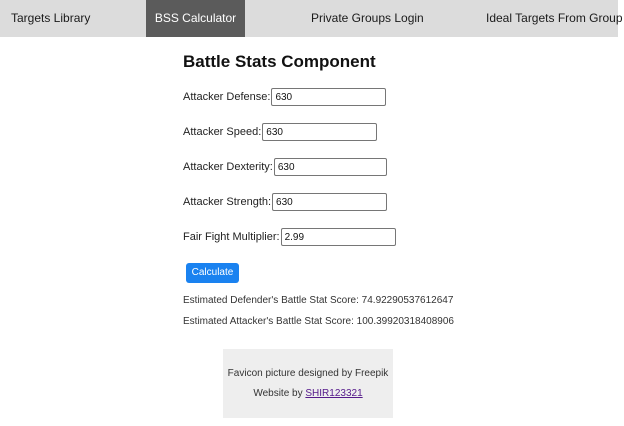 This screenshot has height=426, width=624. I want to click on fair-fight-multiplier-label: Fair Fight Multiplier:, so click(231, 237).